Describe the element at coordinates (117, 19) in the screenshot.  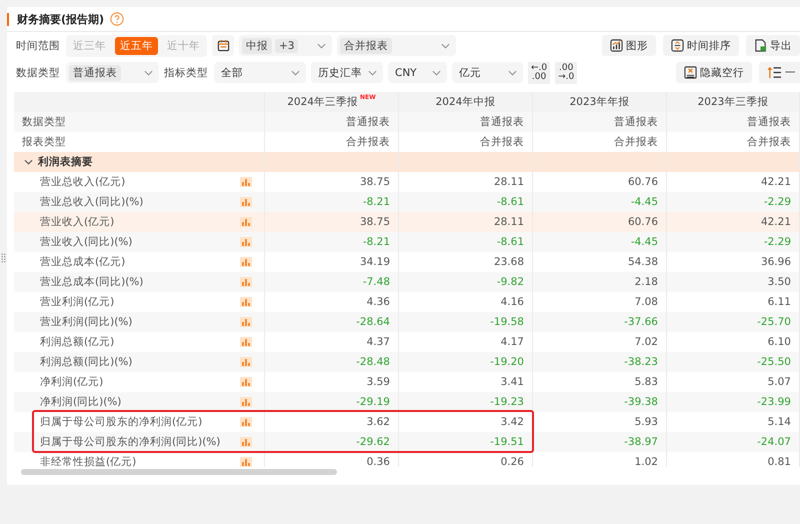
I see `help-icon` at that location.